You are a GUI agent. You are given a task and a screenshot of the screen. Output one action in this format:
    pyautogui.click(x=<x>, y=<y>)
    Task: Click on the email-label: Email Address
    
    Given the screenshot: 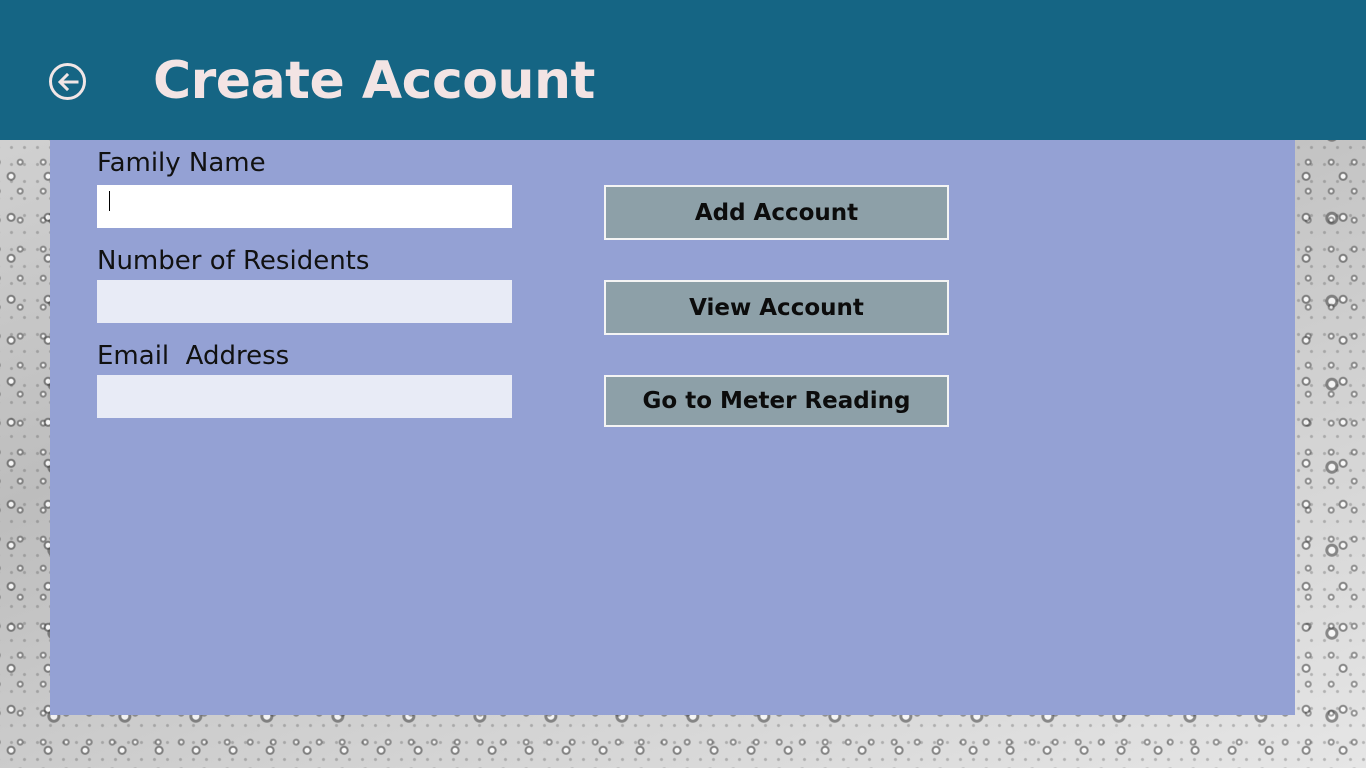 What is the action you would take?
    pyautogui.click(x=193, y=356)
    